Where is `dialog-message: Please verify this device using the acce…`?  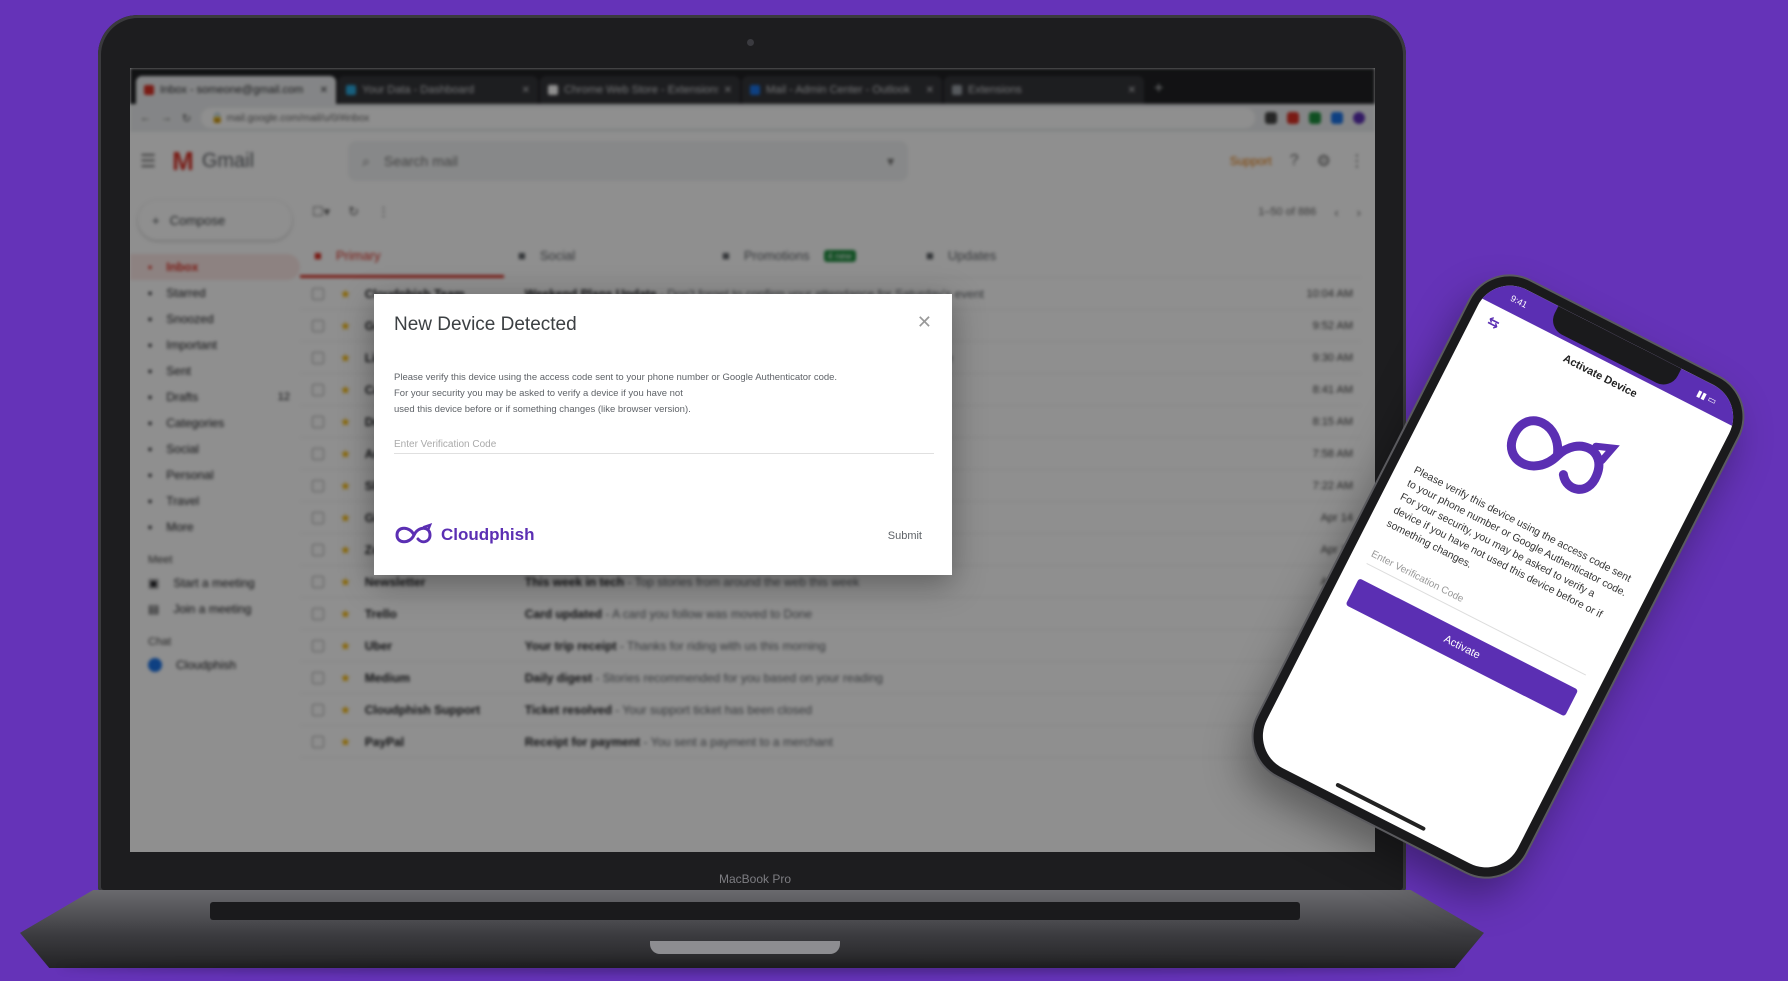 dialog-message: Please verify this device using the acce… is located at coordinates (664, 394).